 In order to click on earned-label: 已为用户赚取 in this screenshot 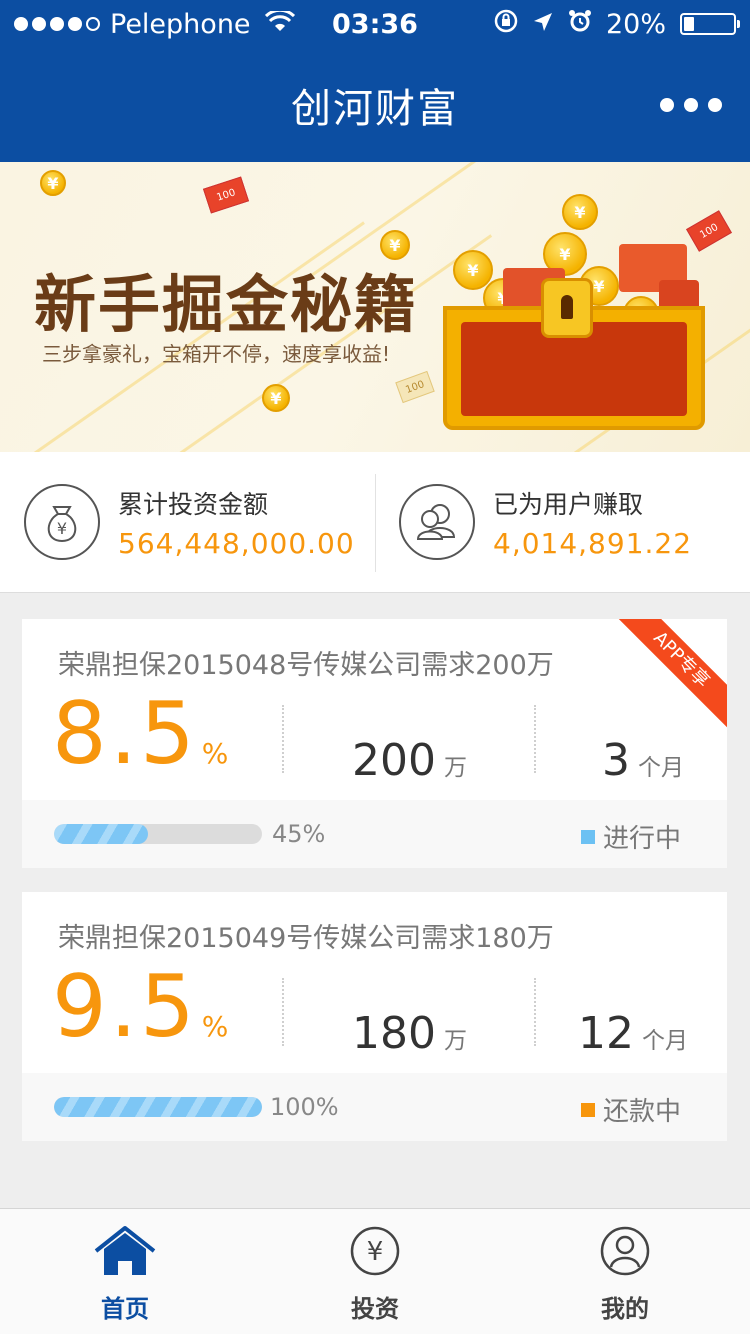, I will do `click(568, 504)`.